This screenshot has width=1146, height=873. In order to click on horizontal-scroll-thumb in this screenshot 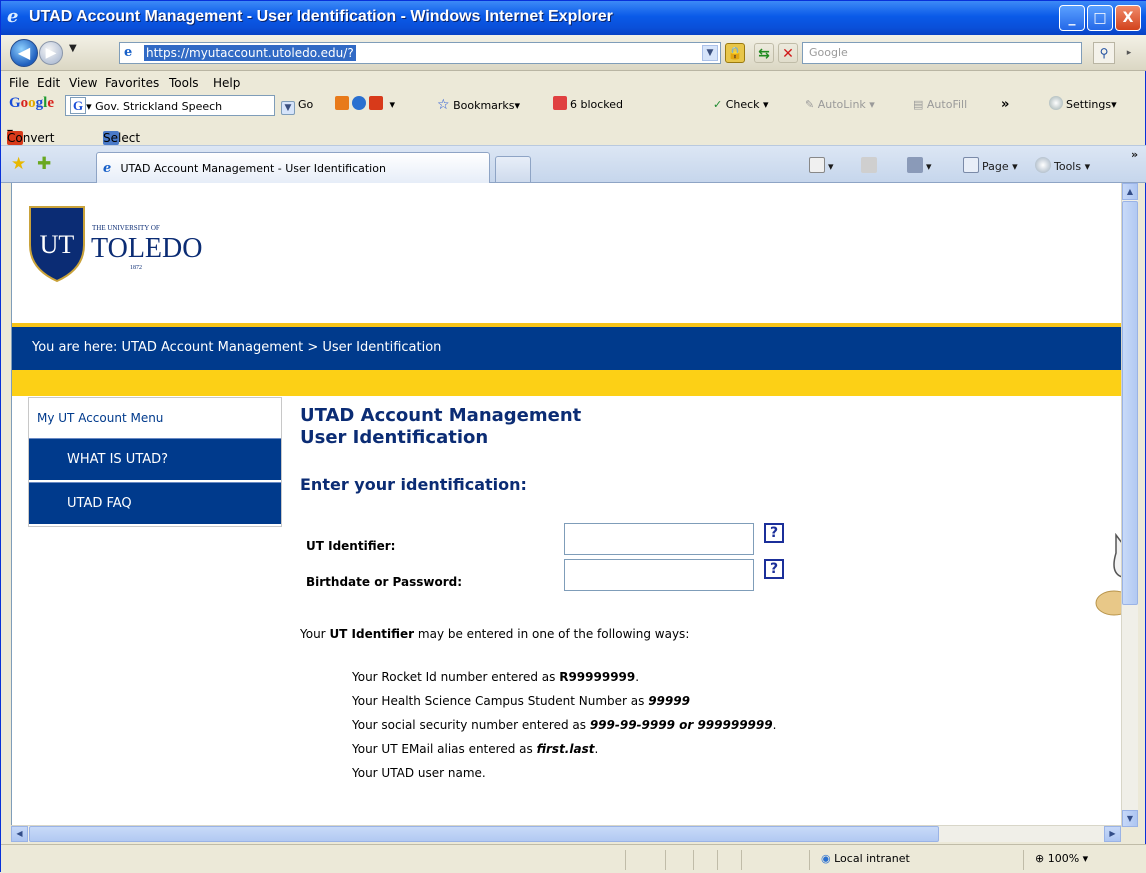, I will do `click(484, 834)`.